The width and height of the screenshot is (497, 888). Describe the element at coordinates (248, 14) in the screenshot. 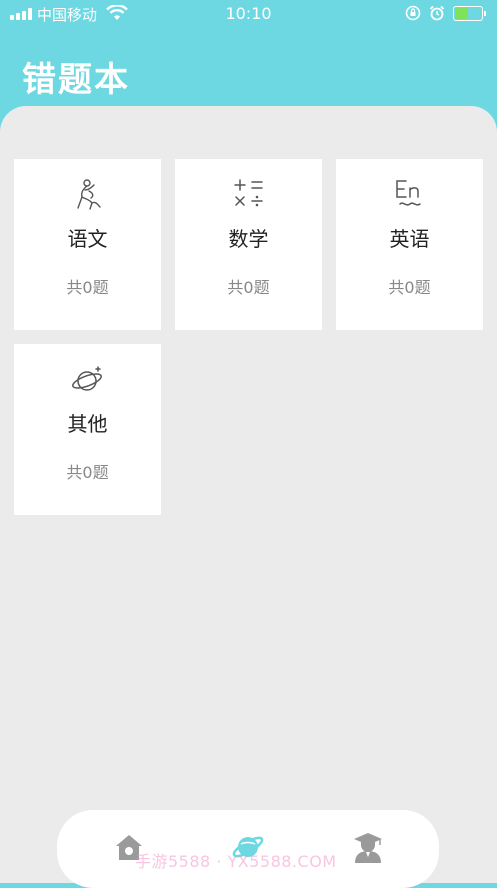

I see `status-bar: 中国移动 10:10` at that location.